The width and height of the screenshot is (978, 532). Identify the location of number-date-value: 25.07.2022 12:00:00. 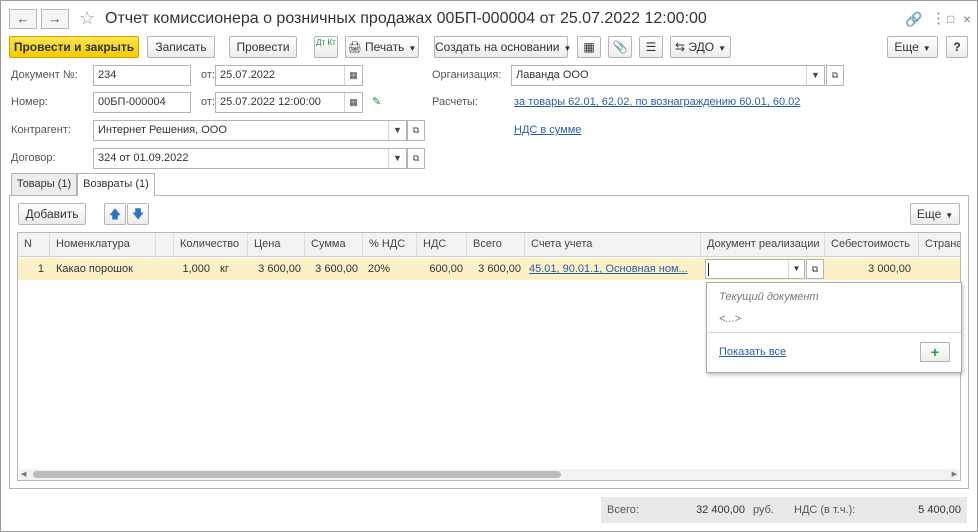
(270, 102).